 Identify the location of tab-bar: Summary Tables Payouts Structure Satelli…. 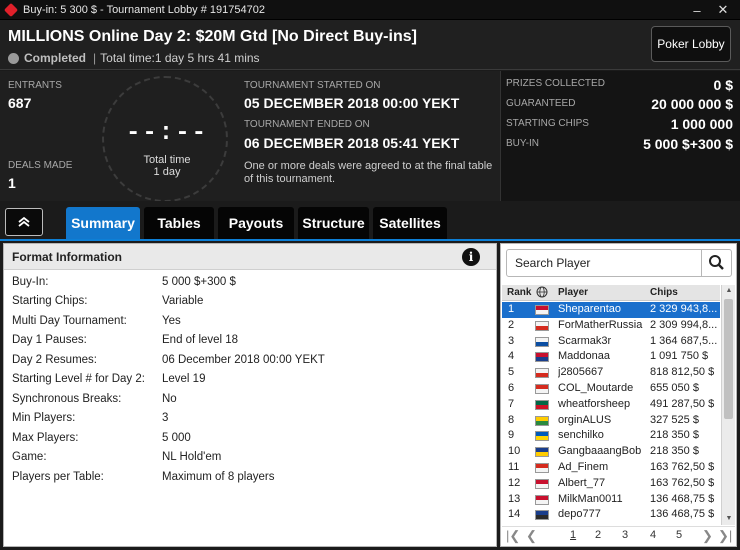
(370, 221).